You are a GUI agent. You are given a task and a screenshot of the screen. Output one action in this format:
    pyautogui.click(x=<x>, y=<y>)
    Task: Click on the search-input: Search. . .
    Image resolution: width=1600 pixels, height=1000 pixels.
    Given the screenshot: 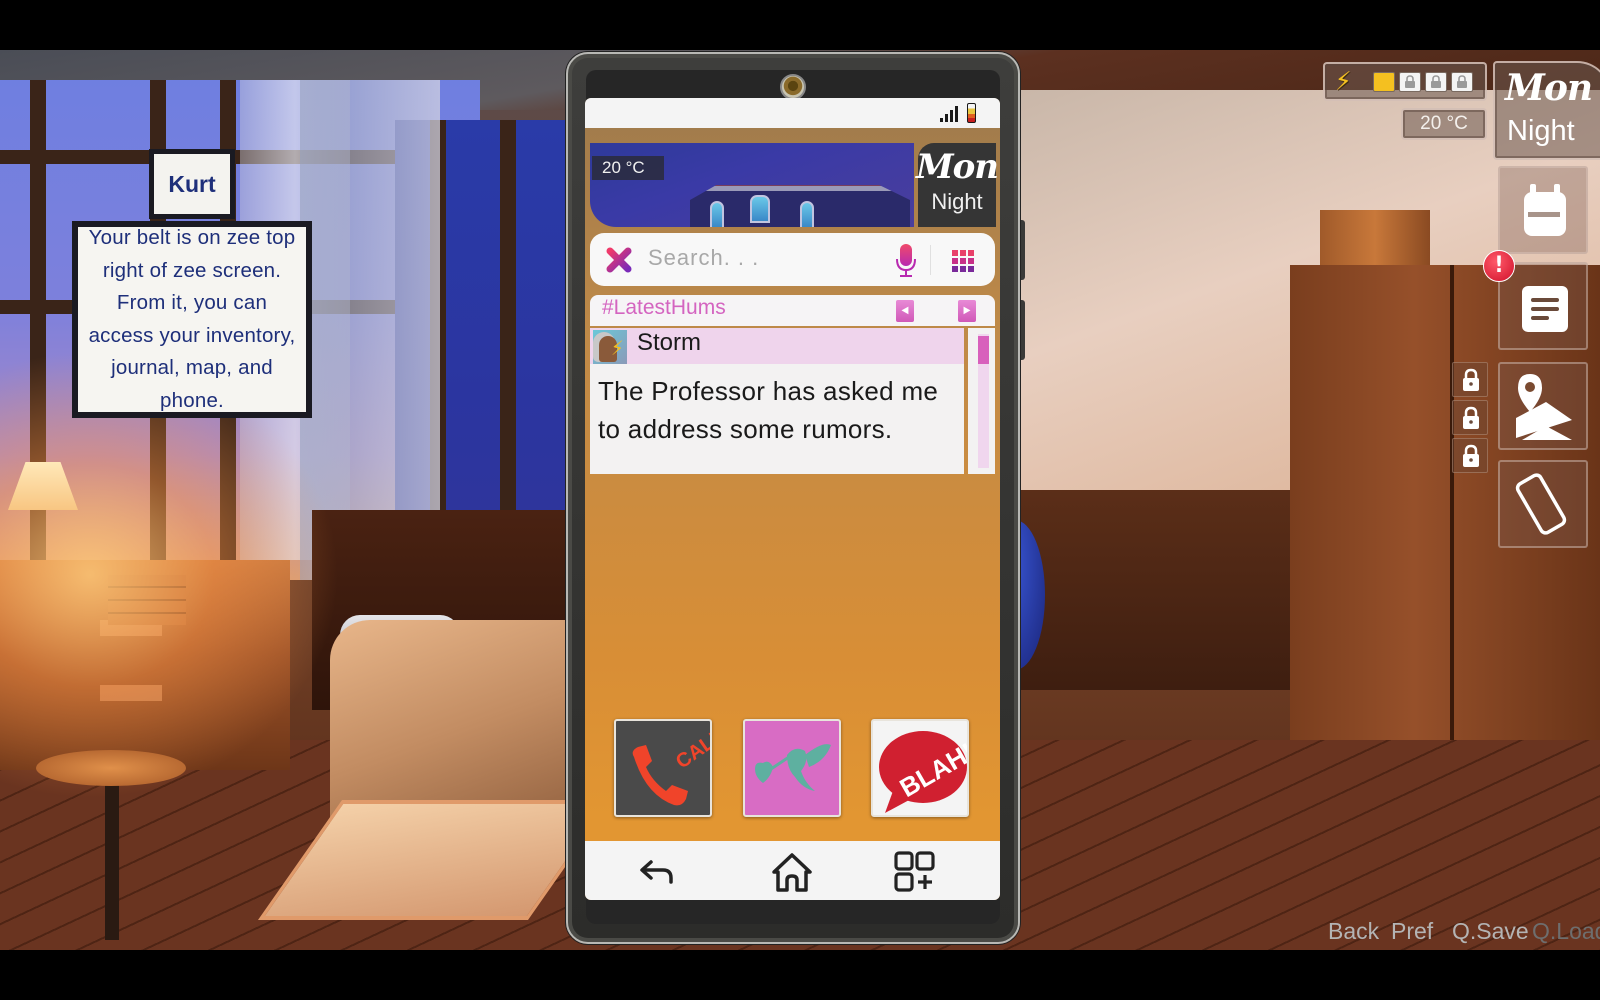 What is the action you would take?
    pyautogui.click(x=703, y=258)
    